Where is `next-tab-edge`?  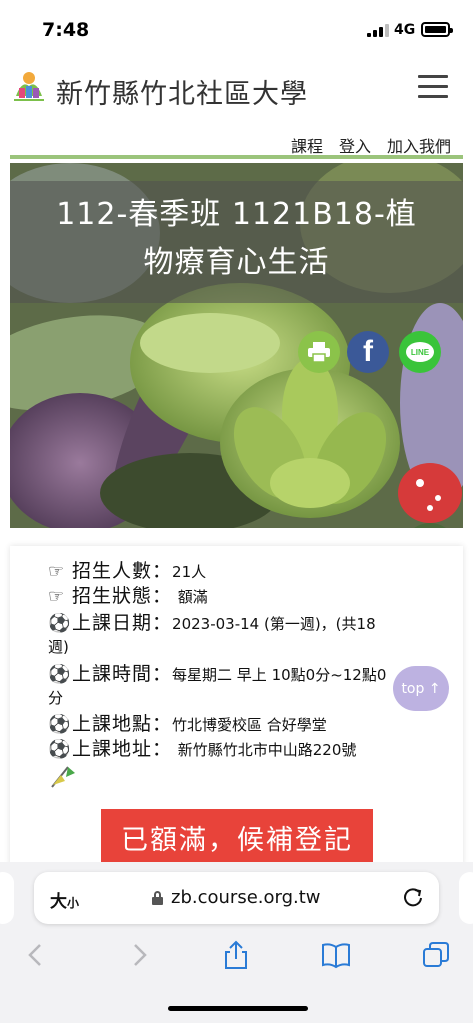
next-tab-edge is located at coordinates (466, 898).